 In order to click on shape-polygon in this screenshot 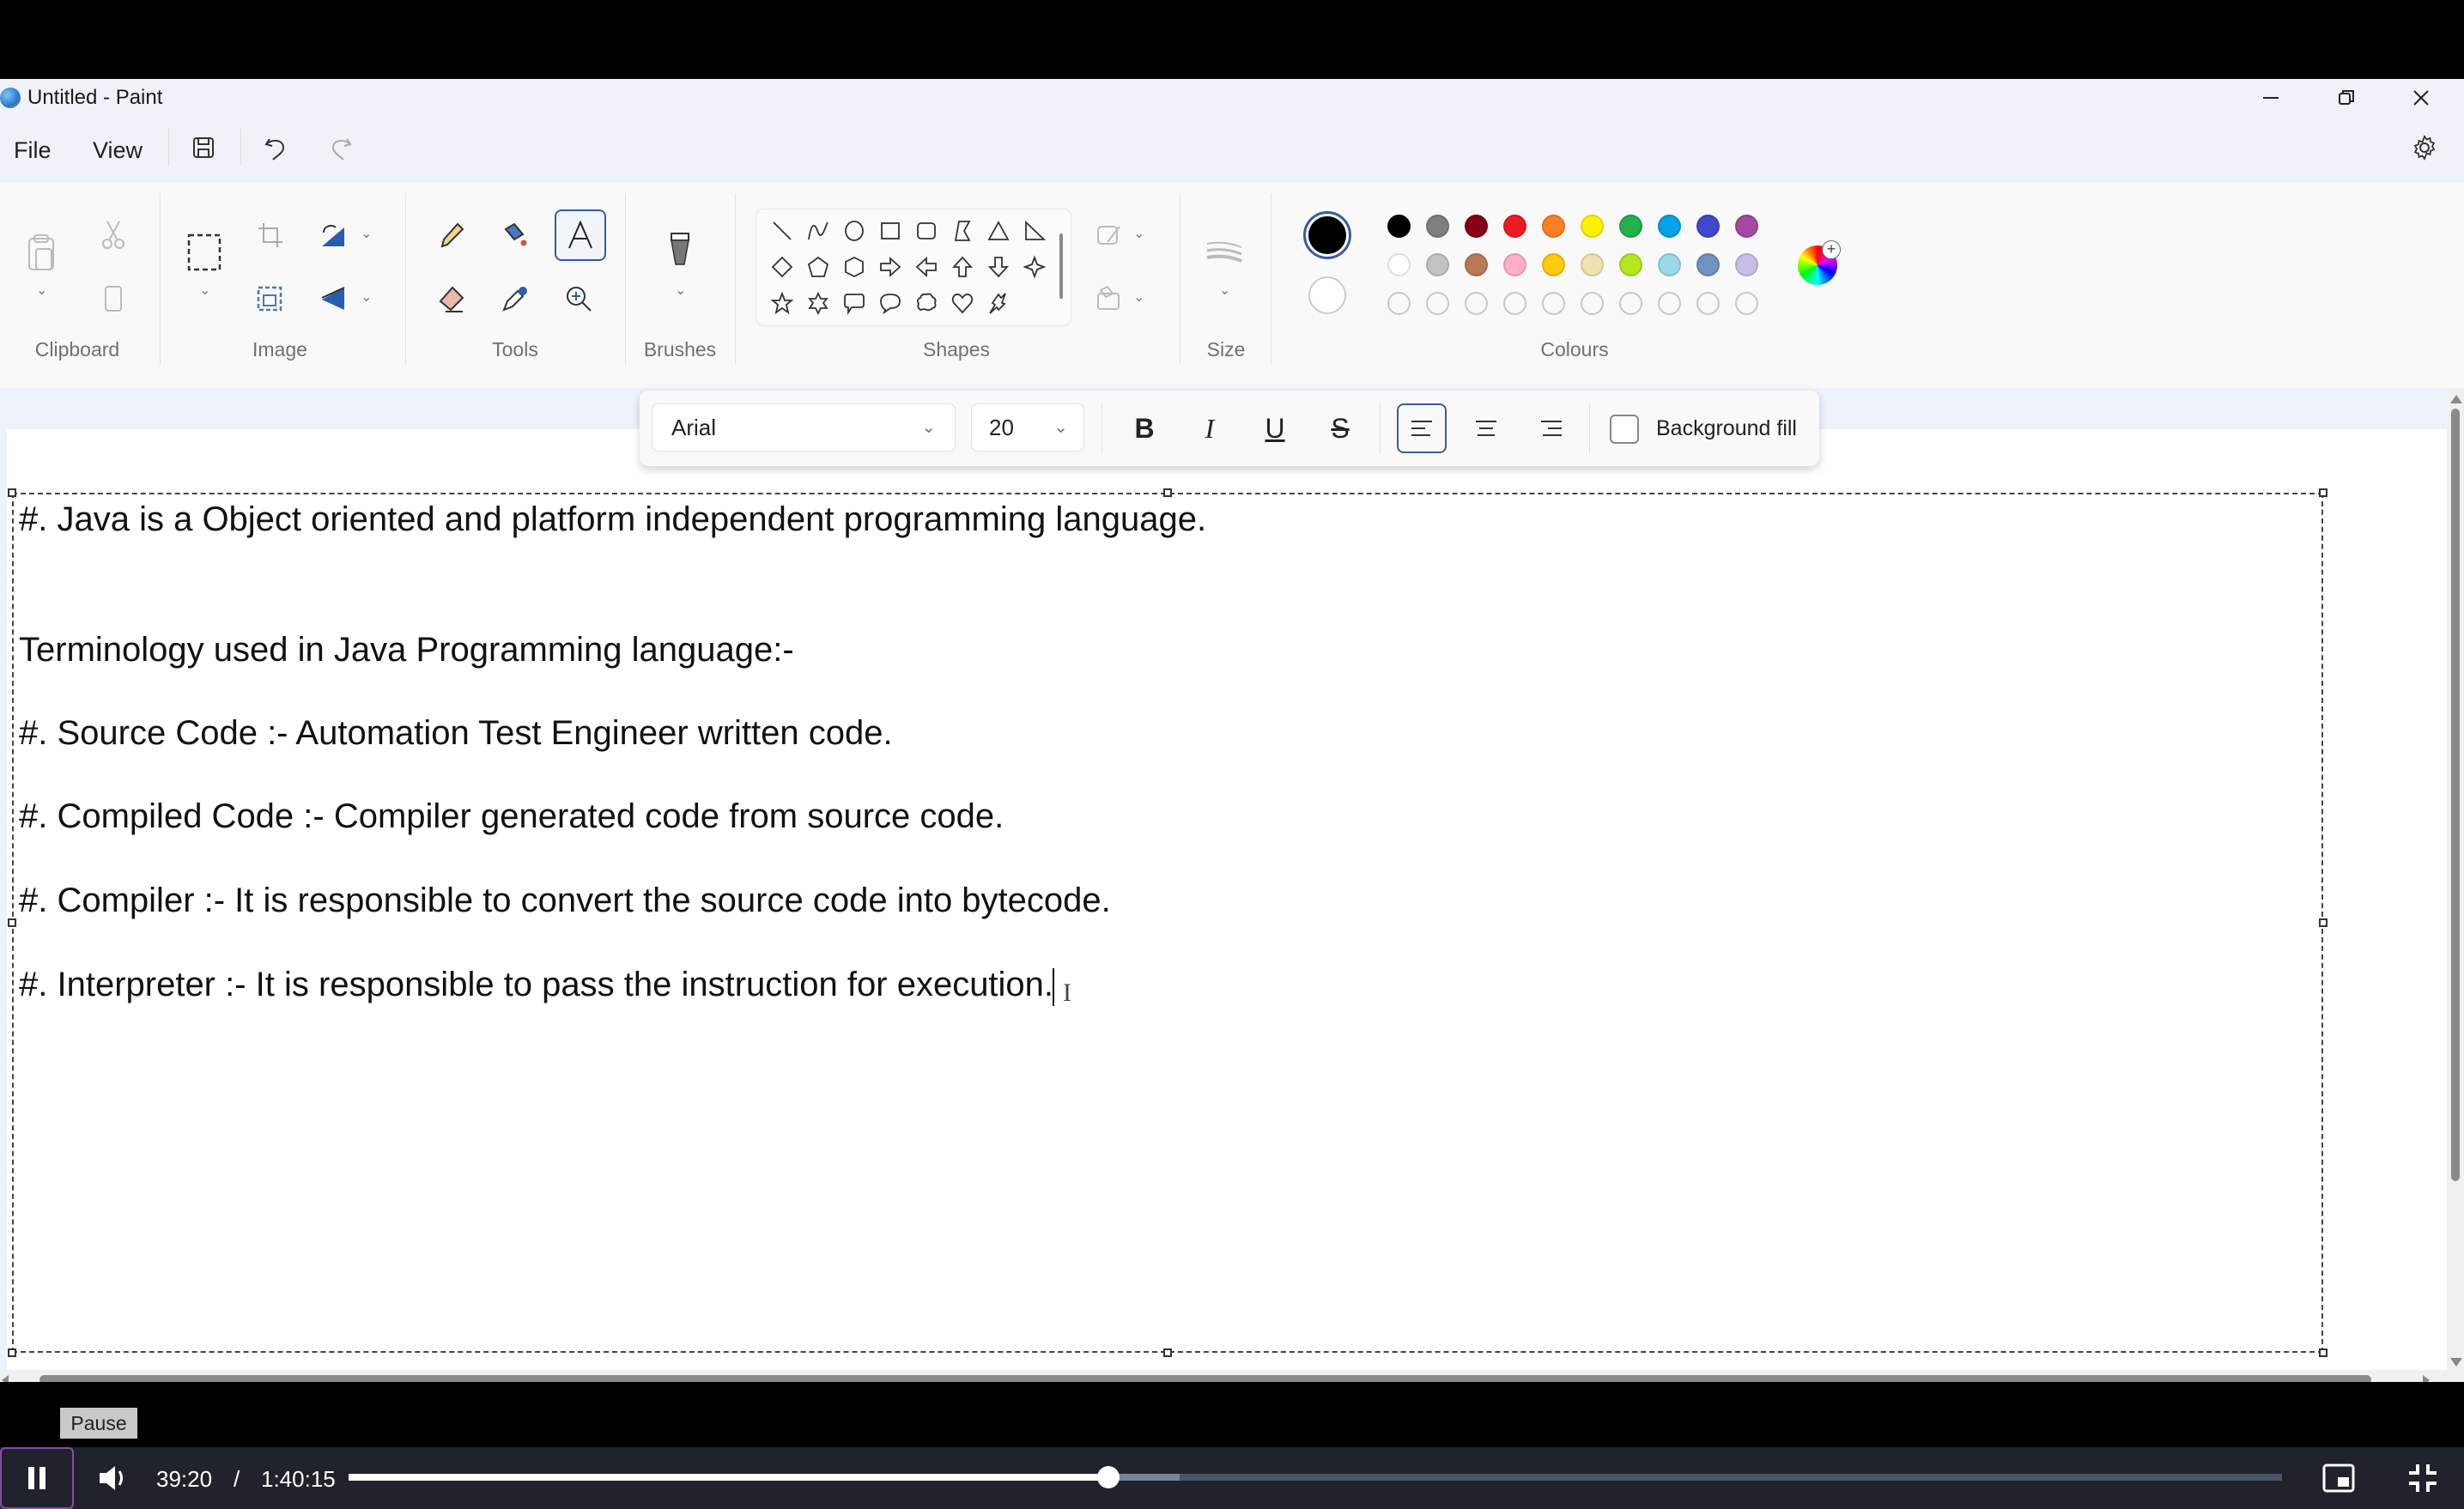, I will do `click(962, 231)`.